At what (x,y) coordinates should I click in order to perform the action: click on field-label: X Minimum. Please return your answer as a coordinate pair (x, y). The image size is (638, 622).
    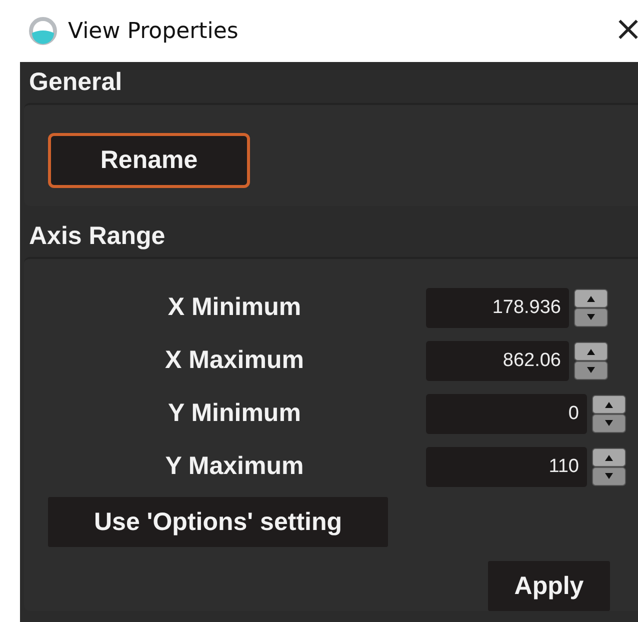
    Looking at the image, I should click on (234, 307).